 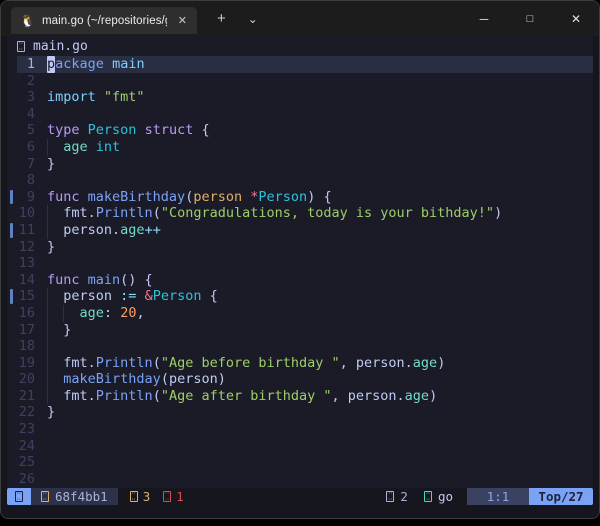 What do you see at coordinates (300, 511) in the screenshot?
I see `command-line` at bounding box center [300, 511].